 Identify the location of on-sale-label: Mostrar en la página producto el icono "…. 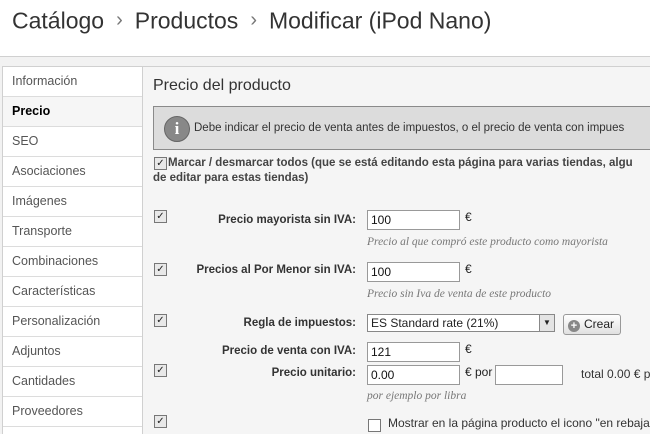
(519, 423).